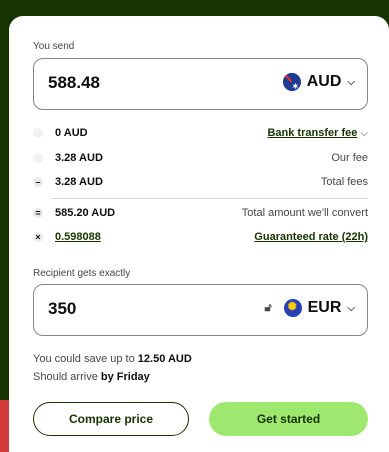 This screenshot has height=452, width=389. What do you see at coordinates (209, 198) in the screenshot?
I see `divider` at bounding box center [209, 198].